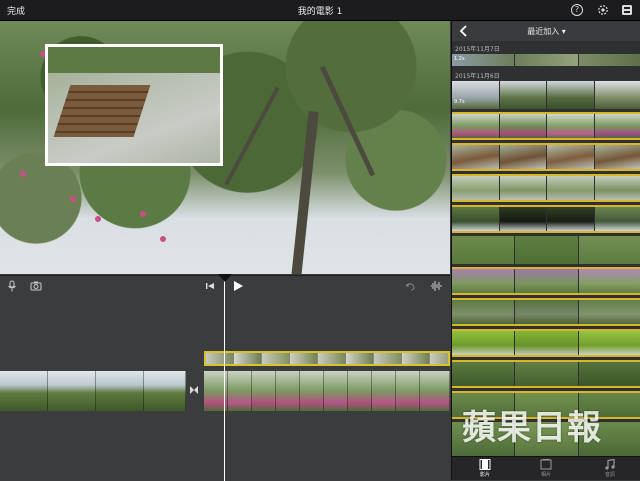  I want to click on pip-bench-image, so click(102, 111).